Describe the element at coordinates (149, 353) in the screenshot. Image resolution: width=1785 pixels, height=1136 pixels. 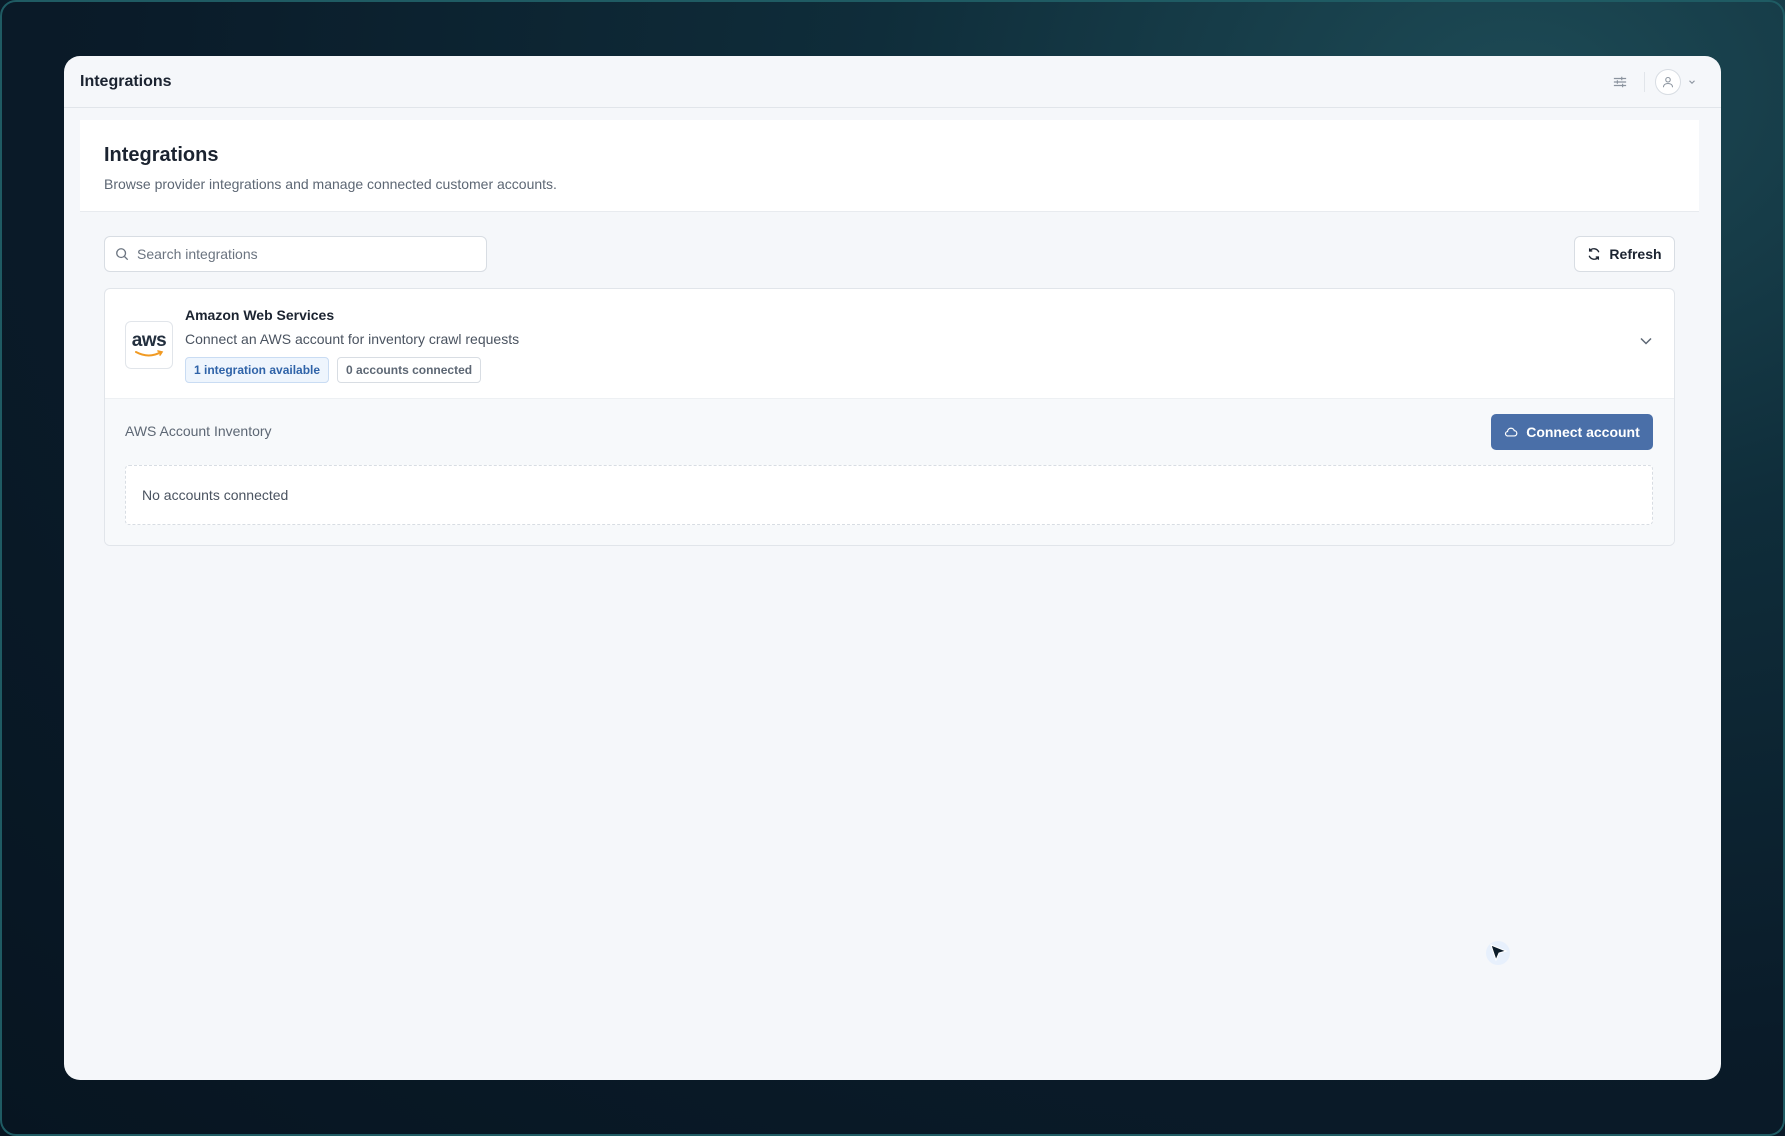
I see `aws-smile-icon` at that location.